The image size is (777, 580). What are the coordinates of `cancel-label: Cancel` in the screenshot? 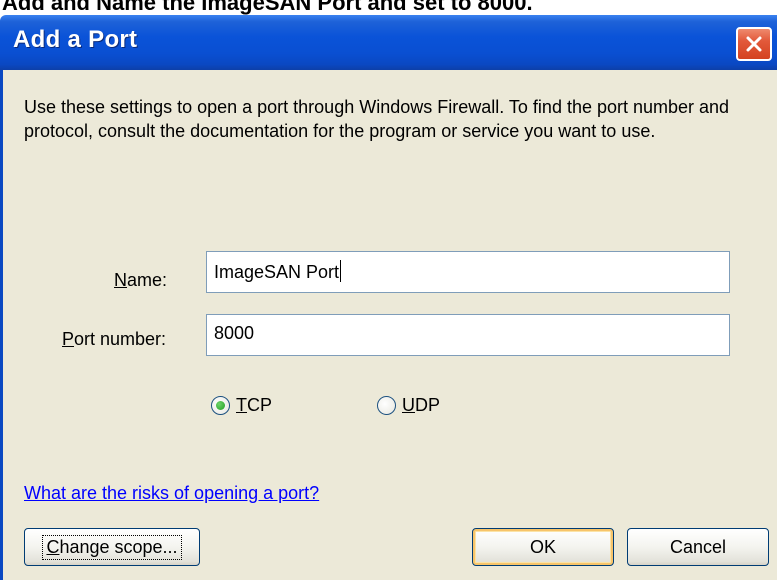 It's located at (698, 546).